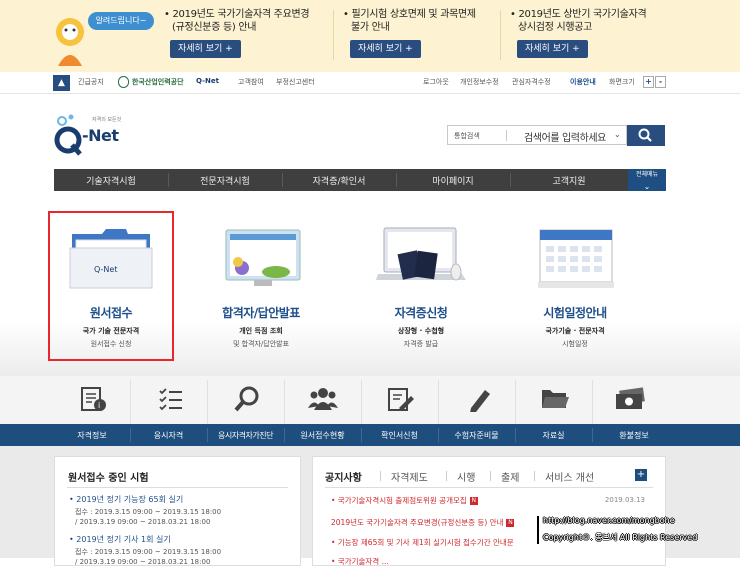 Image resolution: width=740 pixels, height=567 pixels. What do you see at coordinates (225, 180) in the screenshot?
I see `nav-item-pro-exam: 전문자격시험` at bounding box center [225, 180].